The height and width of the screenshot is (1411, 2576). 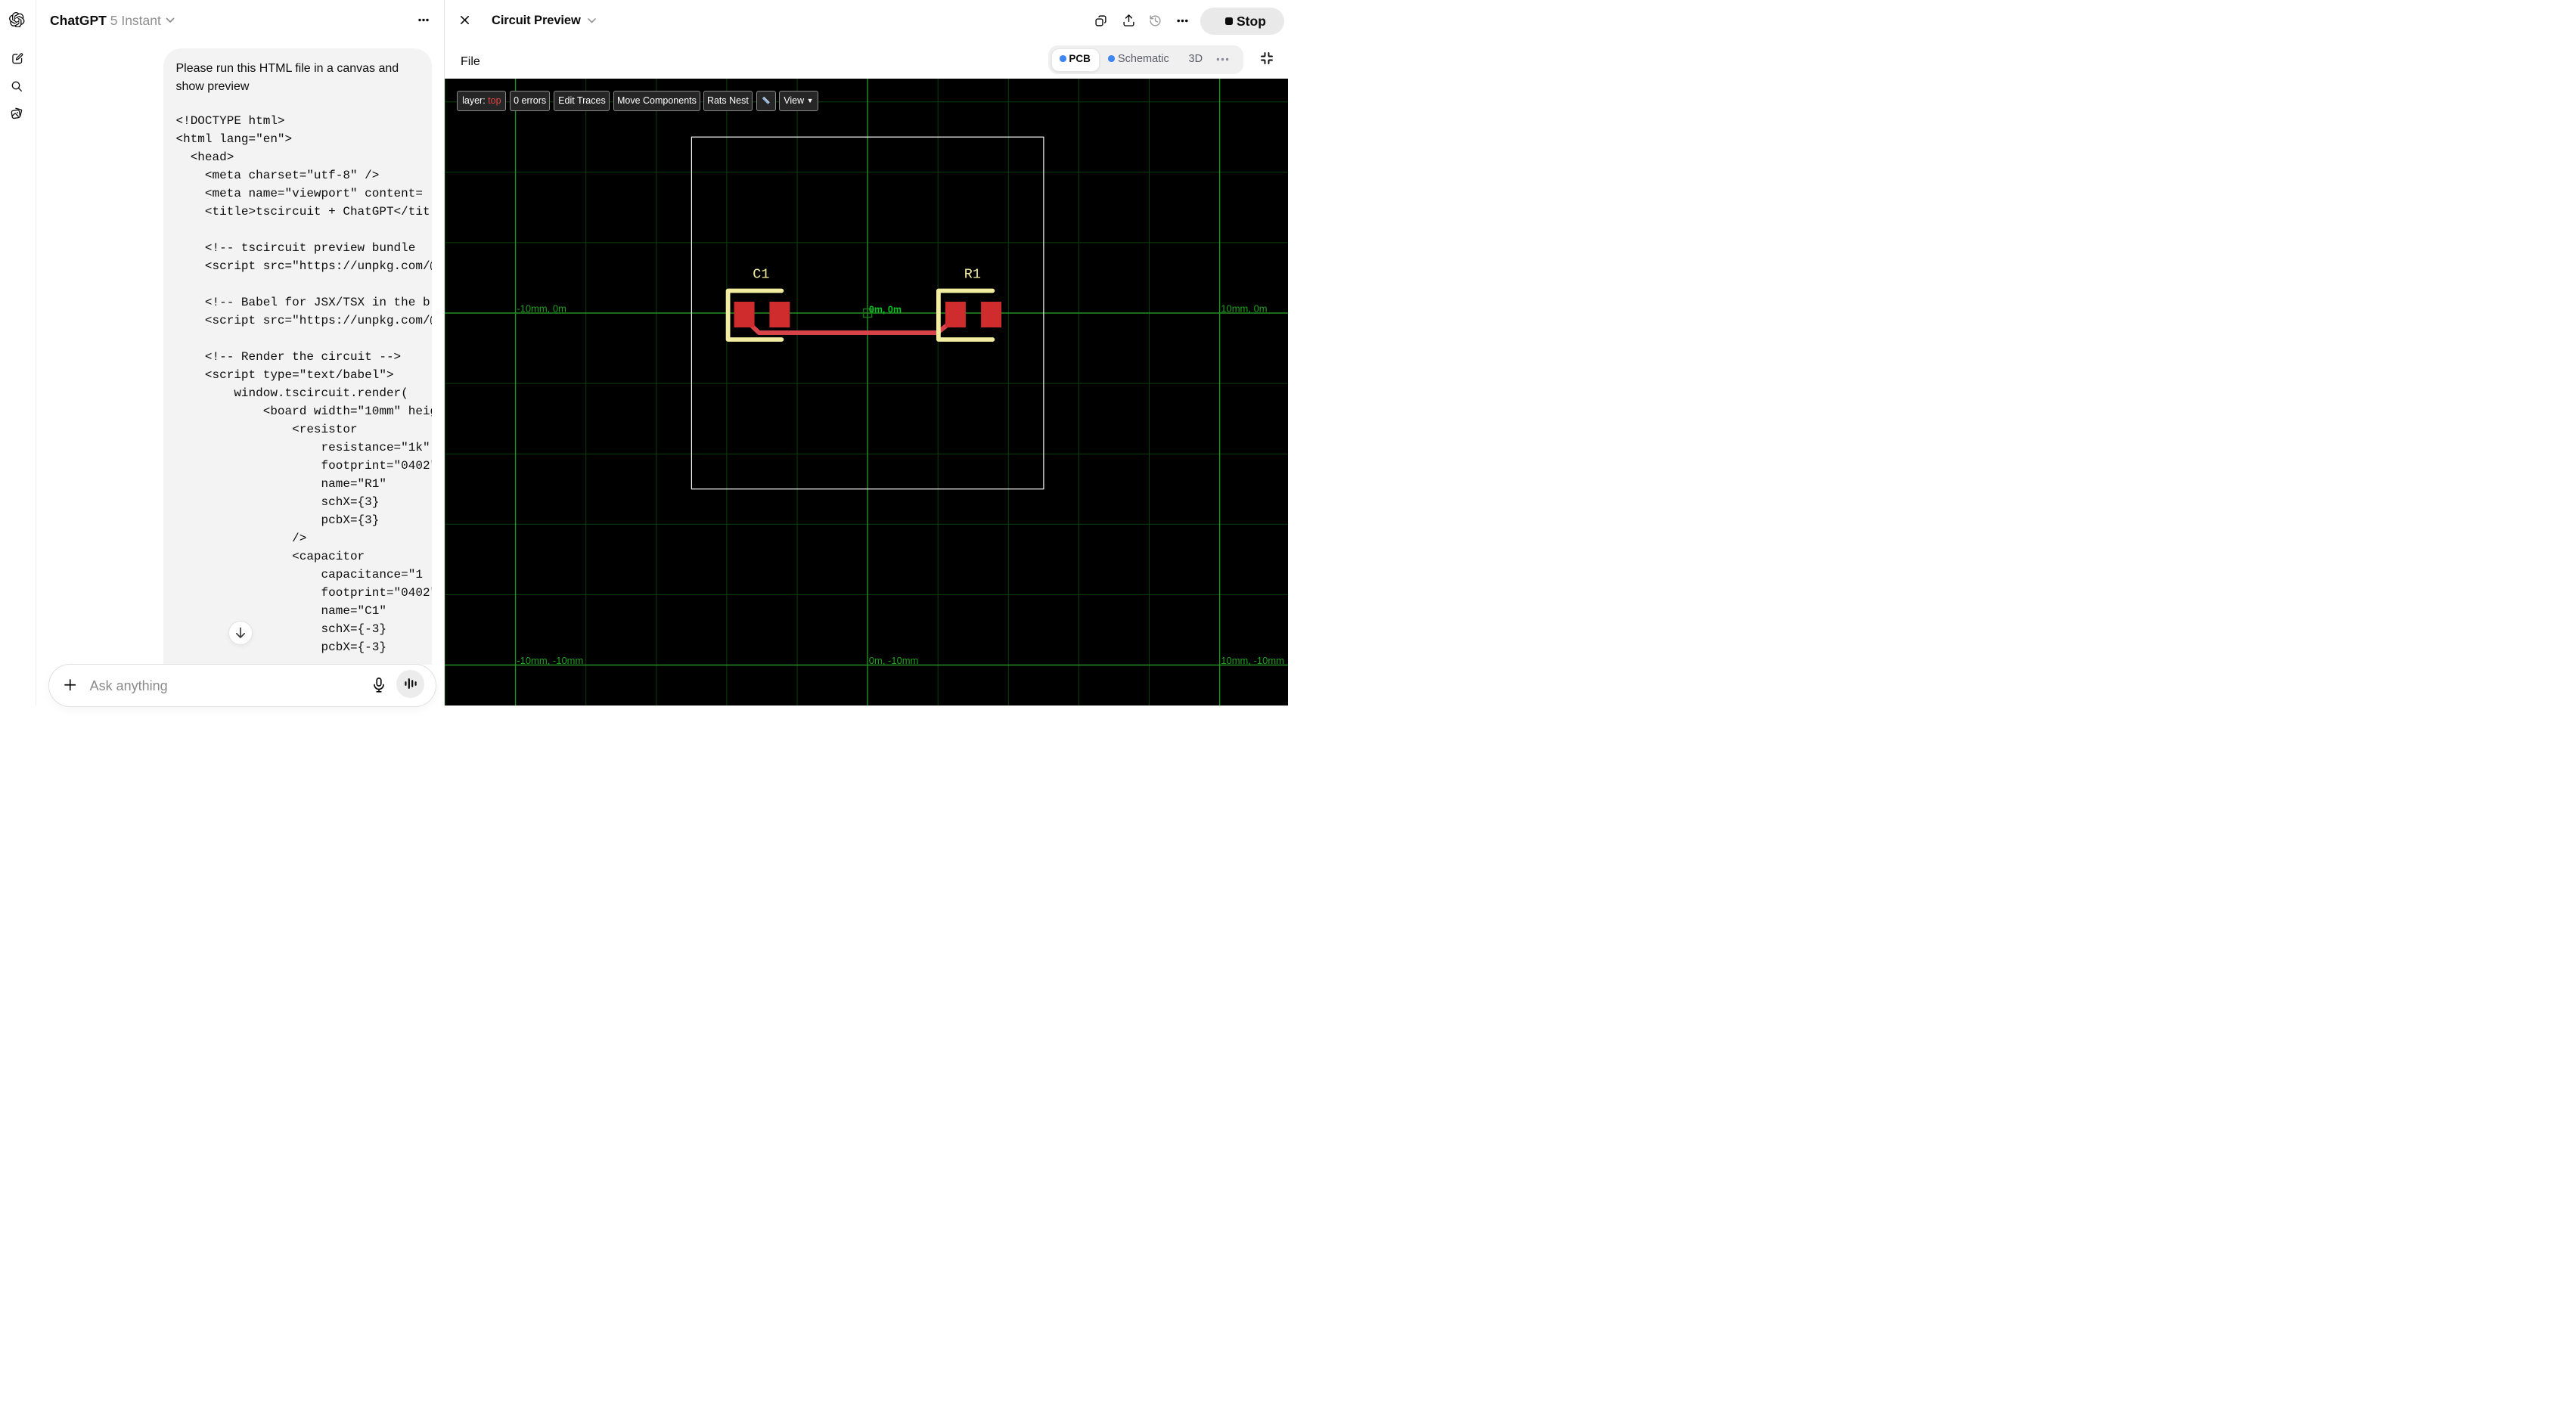 What do you see at coordinates (1244, 308) in the screenshot?
I see `svg-text: 10mm, 0m` at bounding box center [1244, 308].